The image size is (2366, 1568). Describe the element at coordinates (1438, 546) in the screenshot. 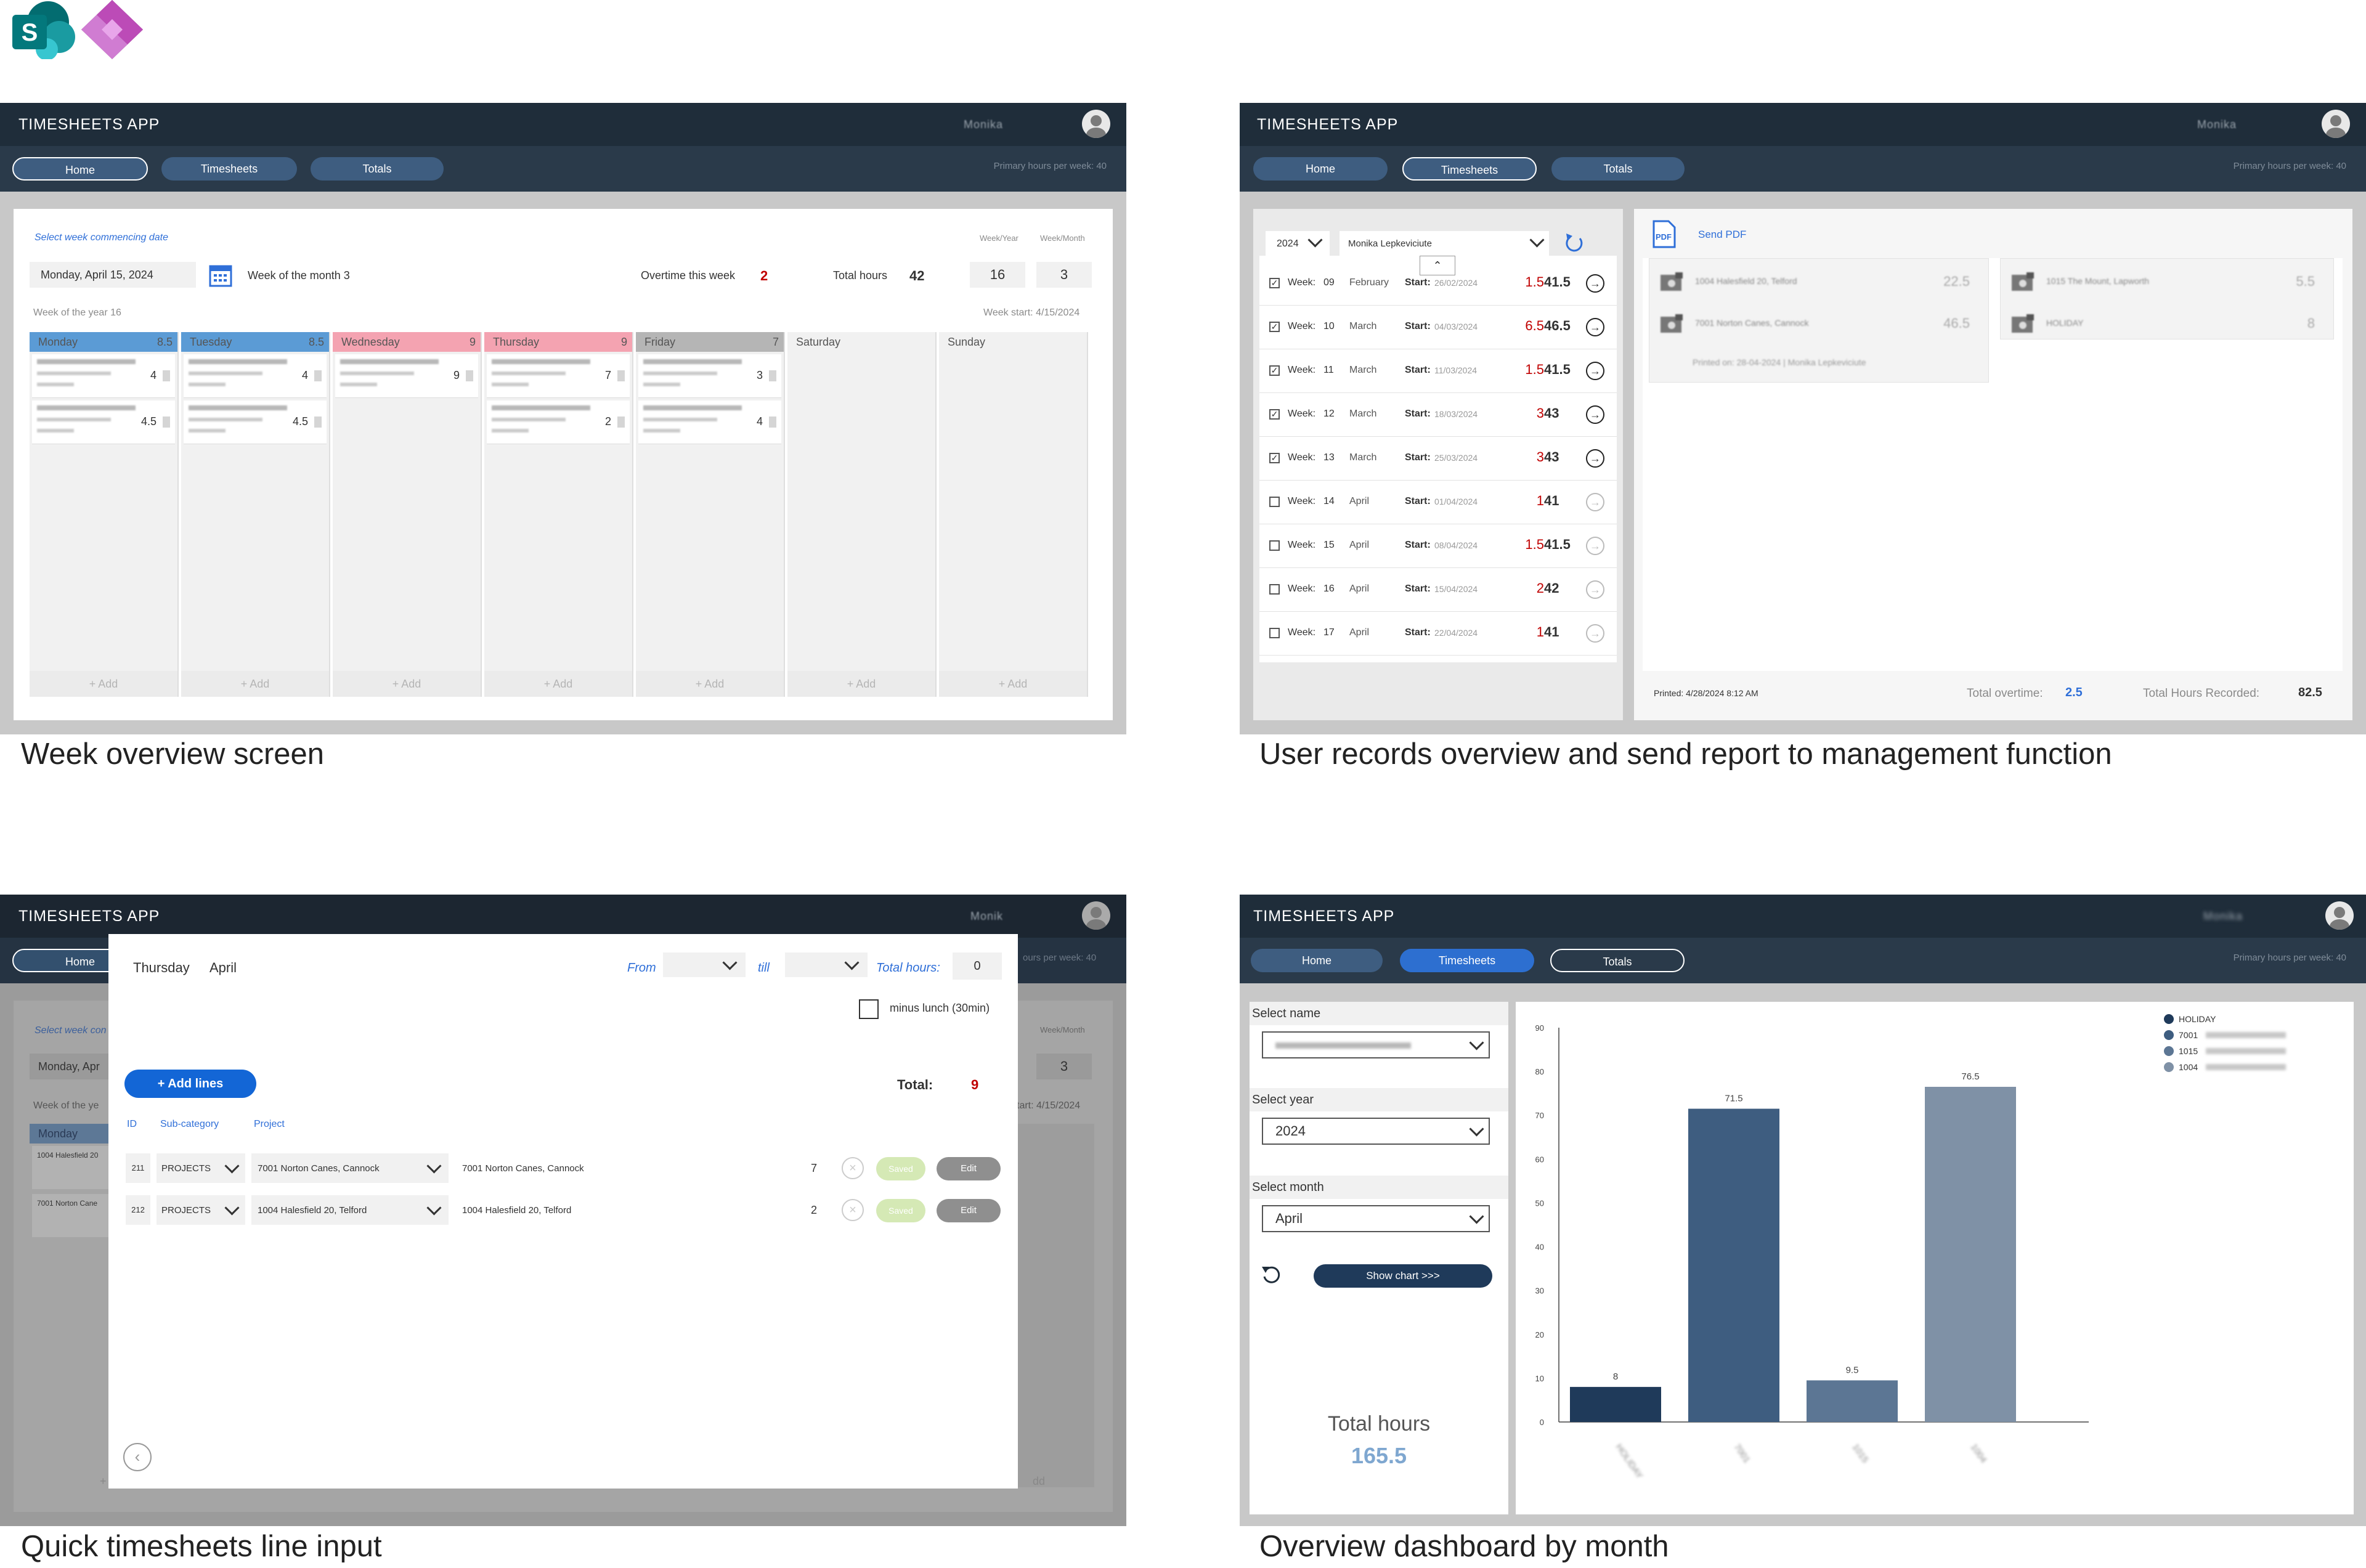

I see `week-record-row: Week: 15 April Start: 08/04/2024 1.5 41.5 →` at that location.